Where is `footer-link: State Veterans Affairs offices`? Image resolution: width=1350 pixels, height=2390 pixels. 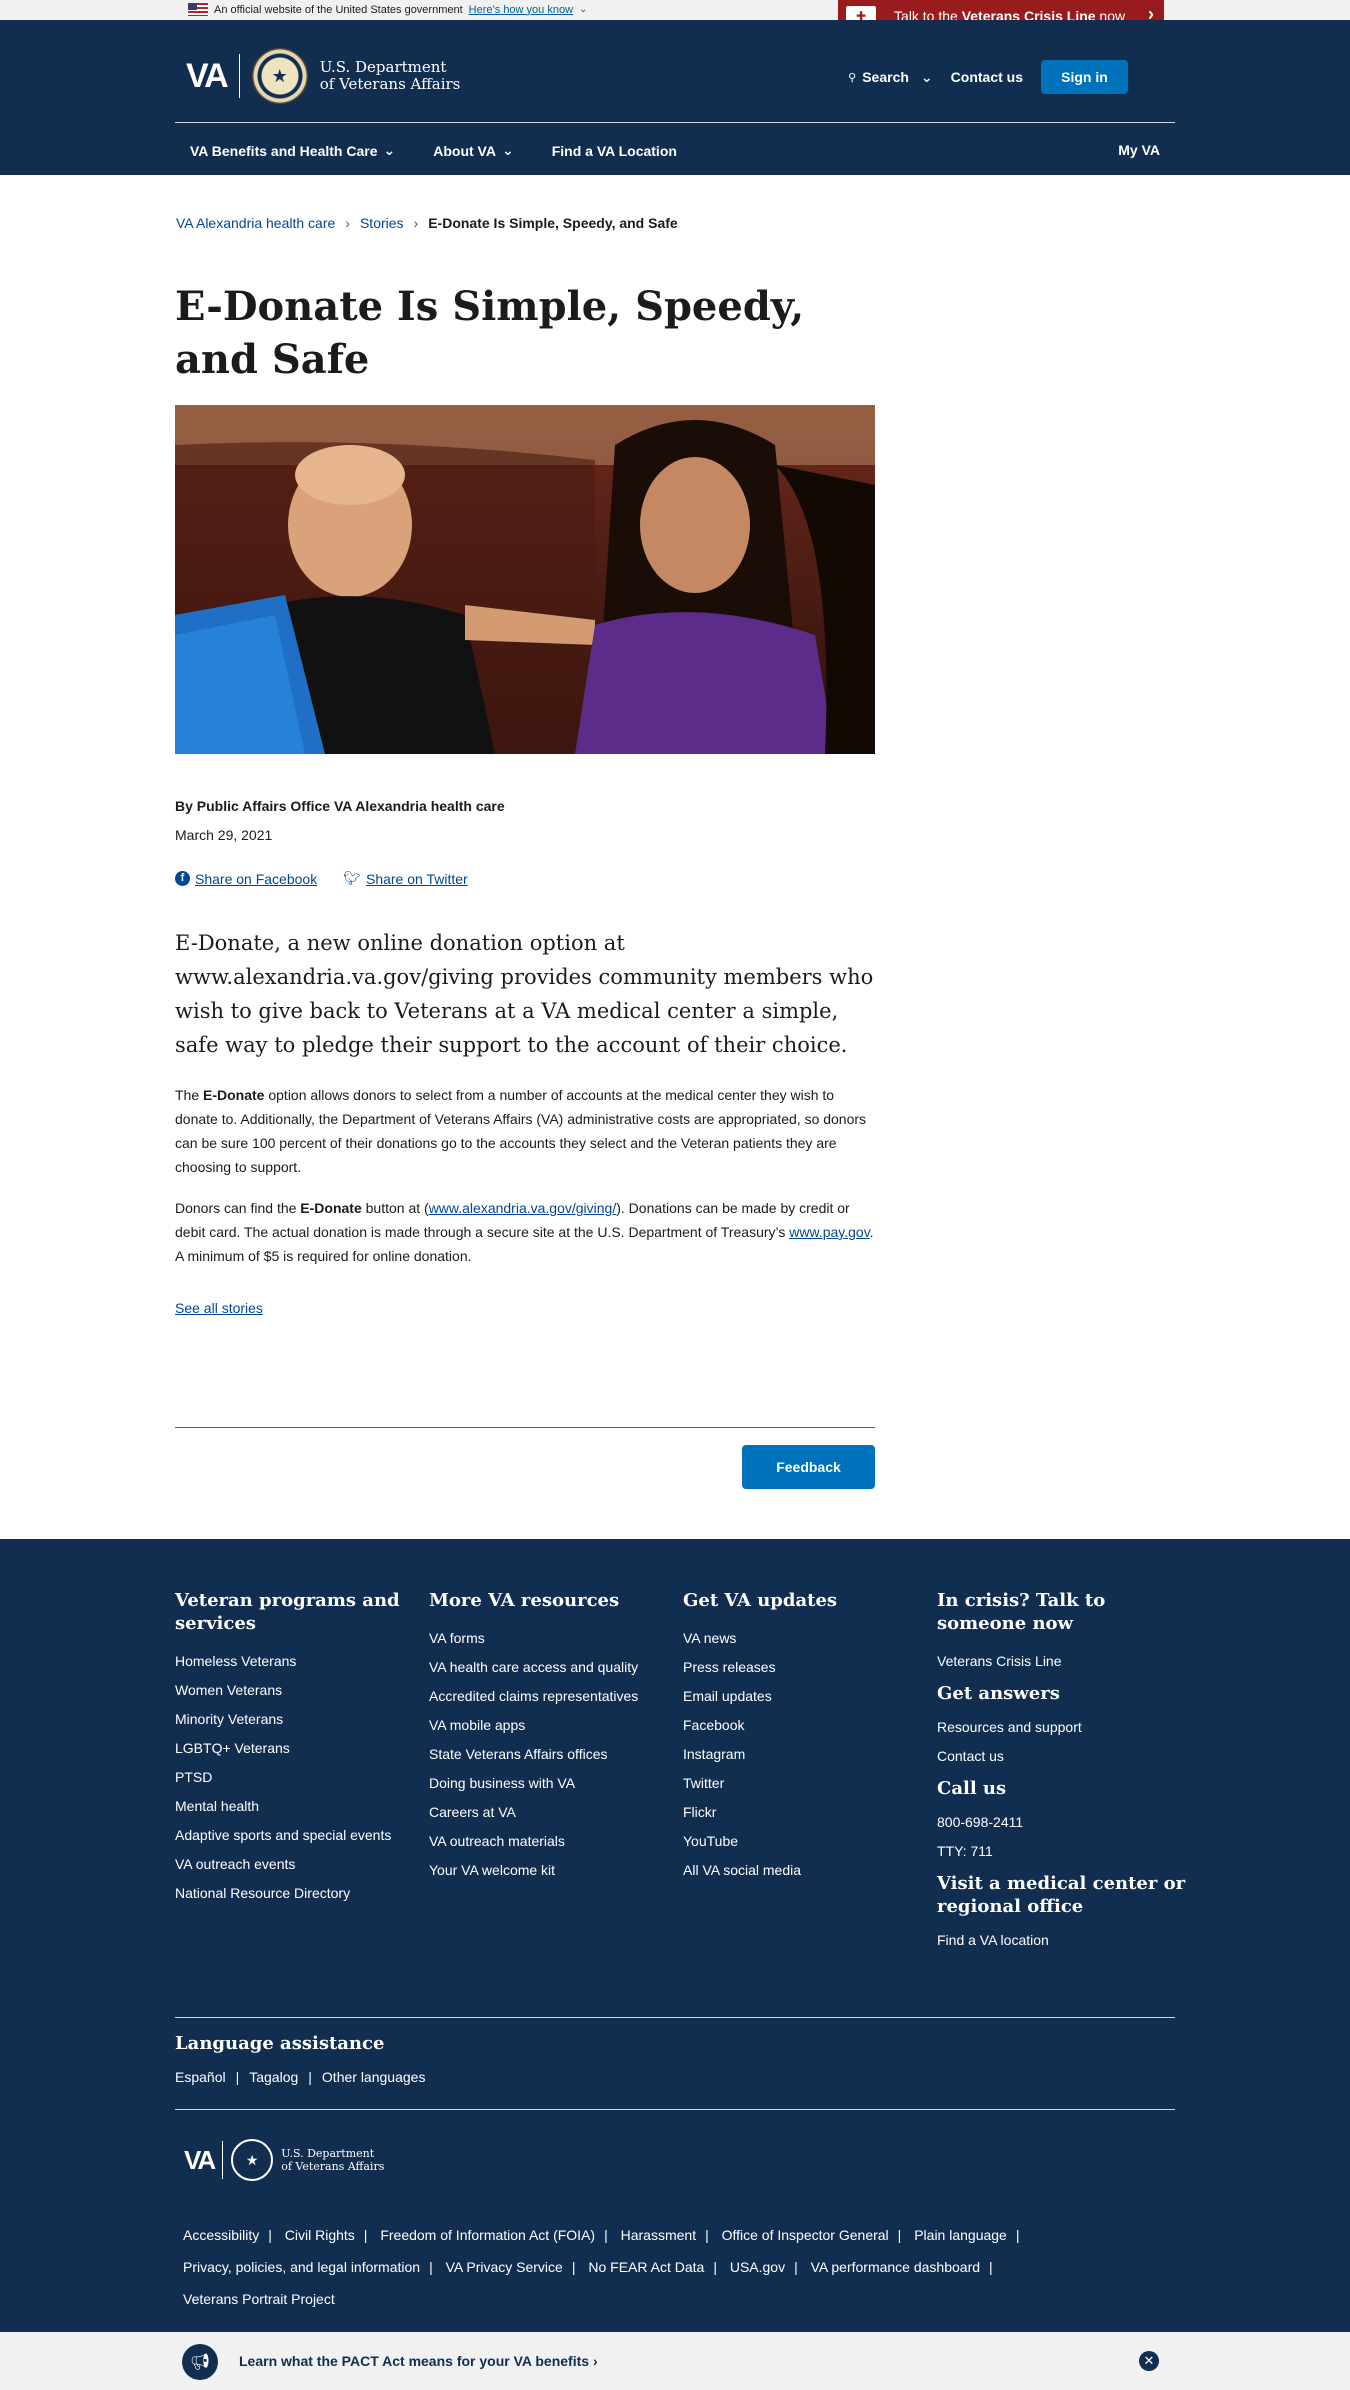 footer-link: State Veterans Affairs offices is located at coordinates (549, 1754).